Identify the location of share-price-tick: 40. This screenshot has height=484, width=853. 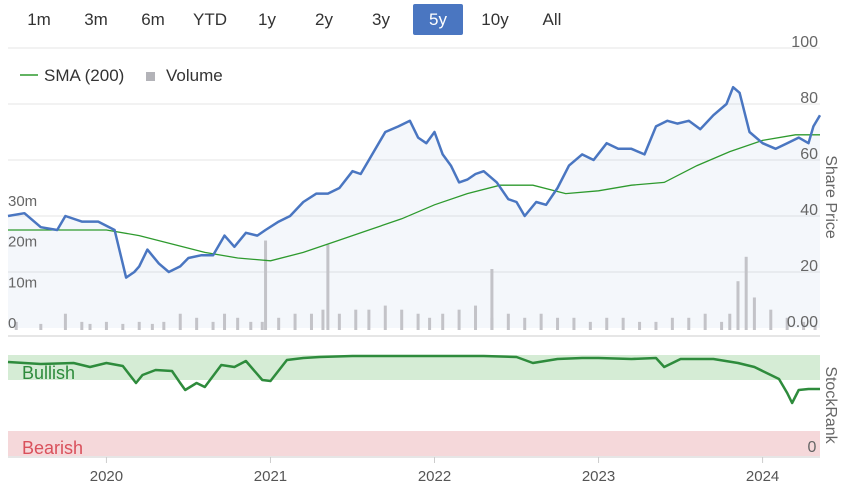
(809, 210).